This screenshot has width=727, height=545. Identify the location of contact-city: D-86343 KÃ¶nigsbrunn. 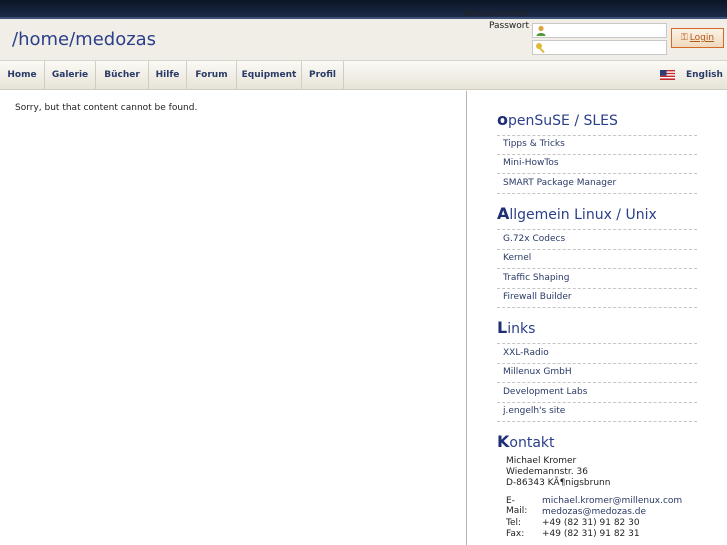
(558, 483).